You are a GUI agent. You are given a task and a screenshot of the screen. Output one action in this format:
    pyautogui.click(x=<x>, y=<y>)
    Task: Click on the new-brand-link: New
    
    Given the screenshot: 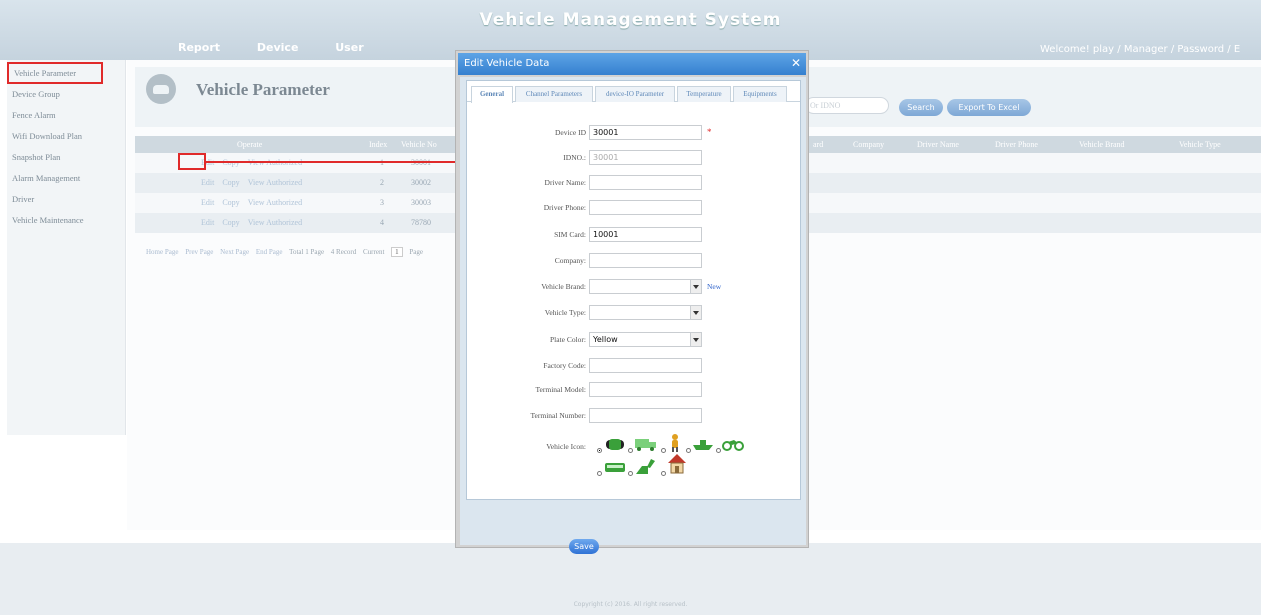 What is the action you would take?
    pyautogui.click(x=714, y=286)
    